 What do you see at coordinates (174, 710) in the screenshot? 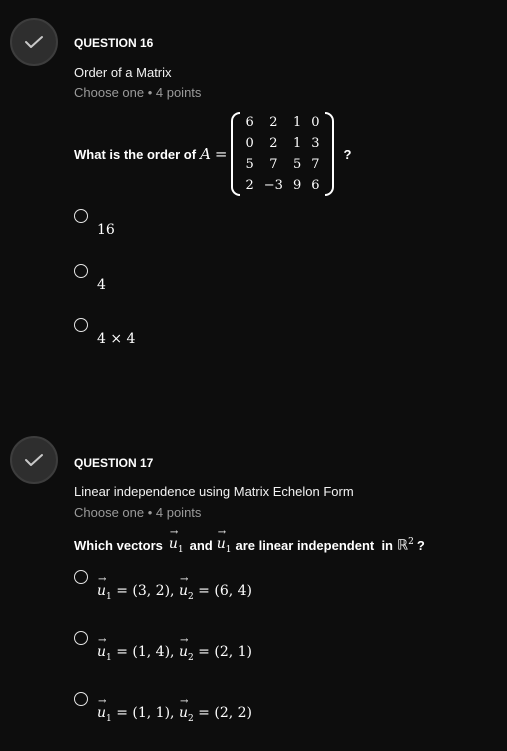
I see `option-label: u1 = (1, 1), u2 = (2, 2)` at bounding box center [174, 710].